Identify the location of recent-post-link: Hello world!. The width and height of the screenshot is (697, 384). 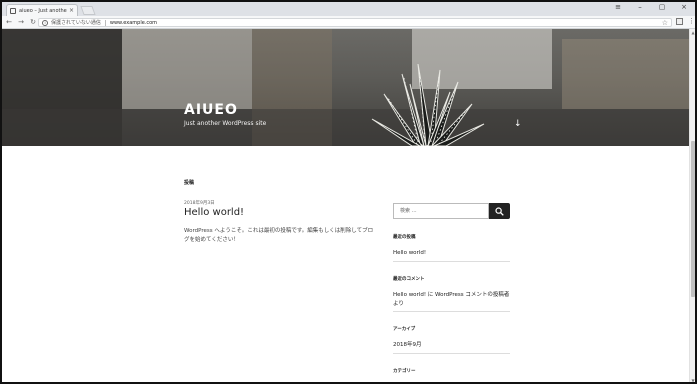
(409, 253).